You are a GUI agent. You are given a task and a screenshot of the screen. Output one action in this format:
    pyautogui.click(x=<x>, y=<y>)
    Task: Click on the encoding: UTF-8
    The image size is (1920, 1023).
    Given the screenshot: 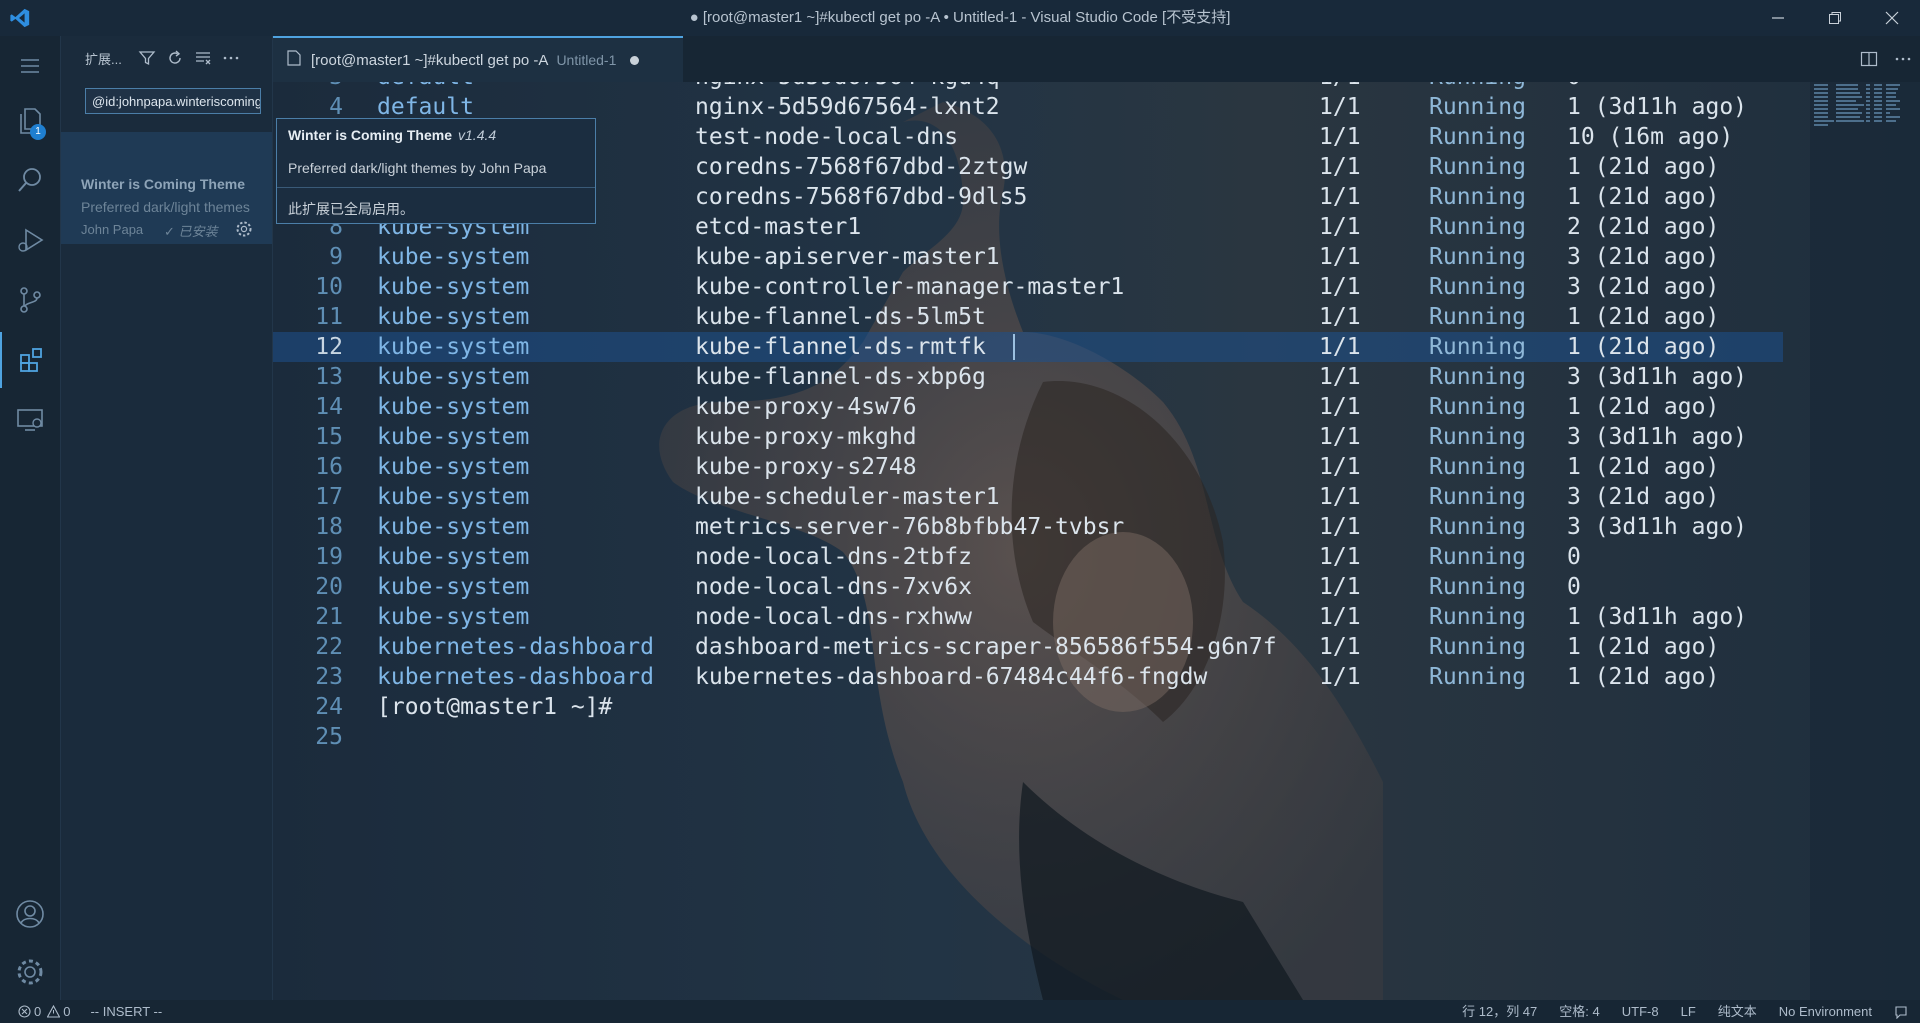 What is the action you would take?
    pyautogui.click(x=1640, y=1011)
    